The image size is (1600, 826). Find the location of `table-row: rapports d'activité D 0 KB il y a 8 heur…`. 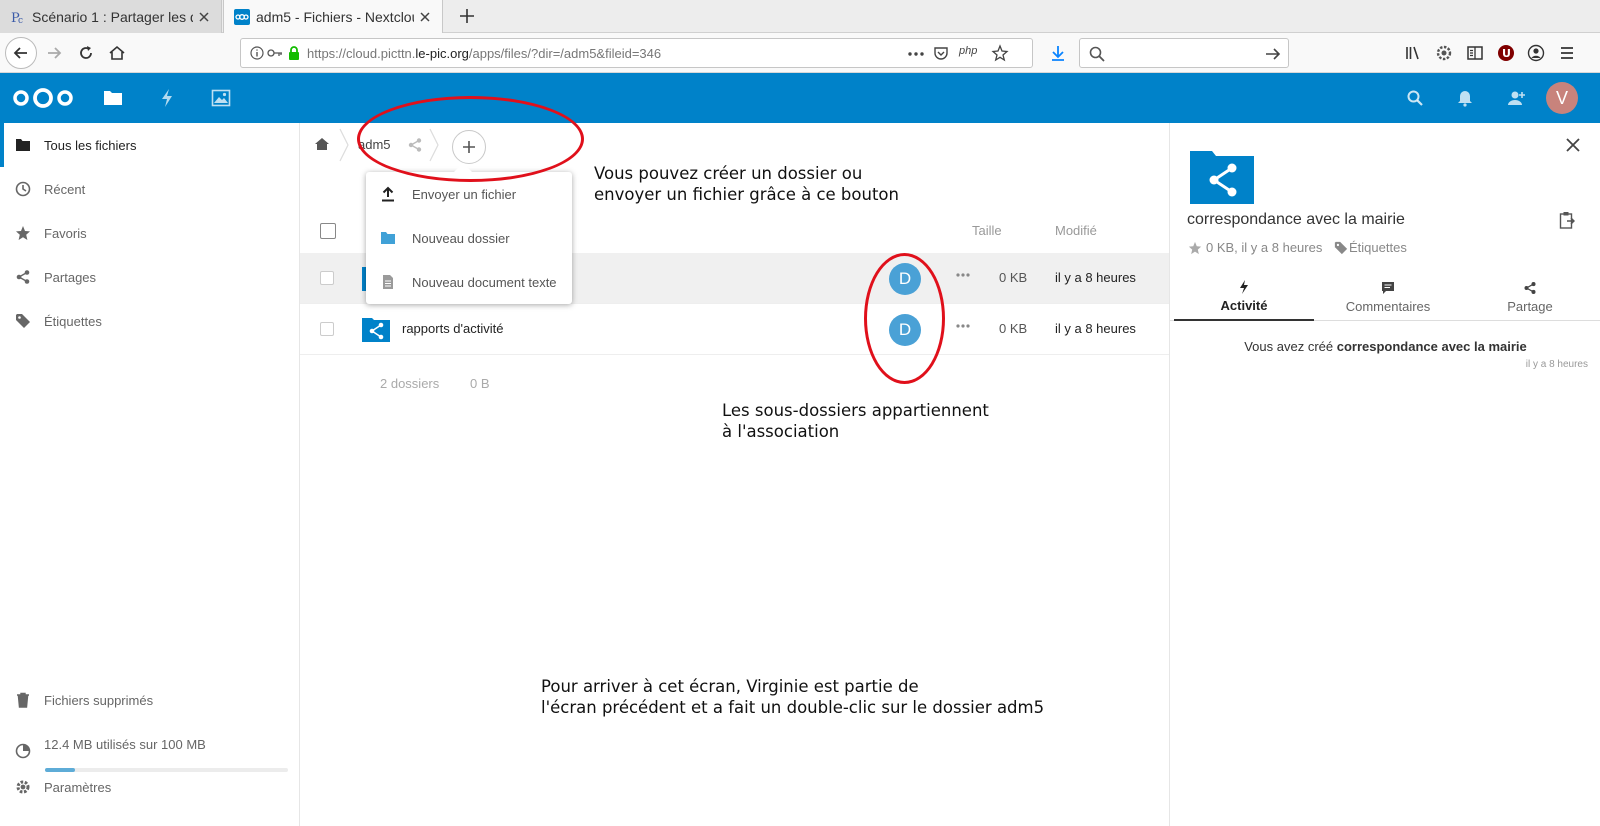

table-row: rapports d'activité D 0 KB il y a 8 heur… is located at coordinates (734, 329).